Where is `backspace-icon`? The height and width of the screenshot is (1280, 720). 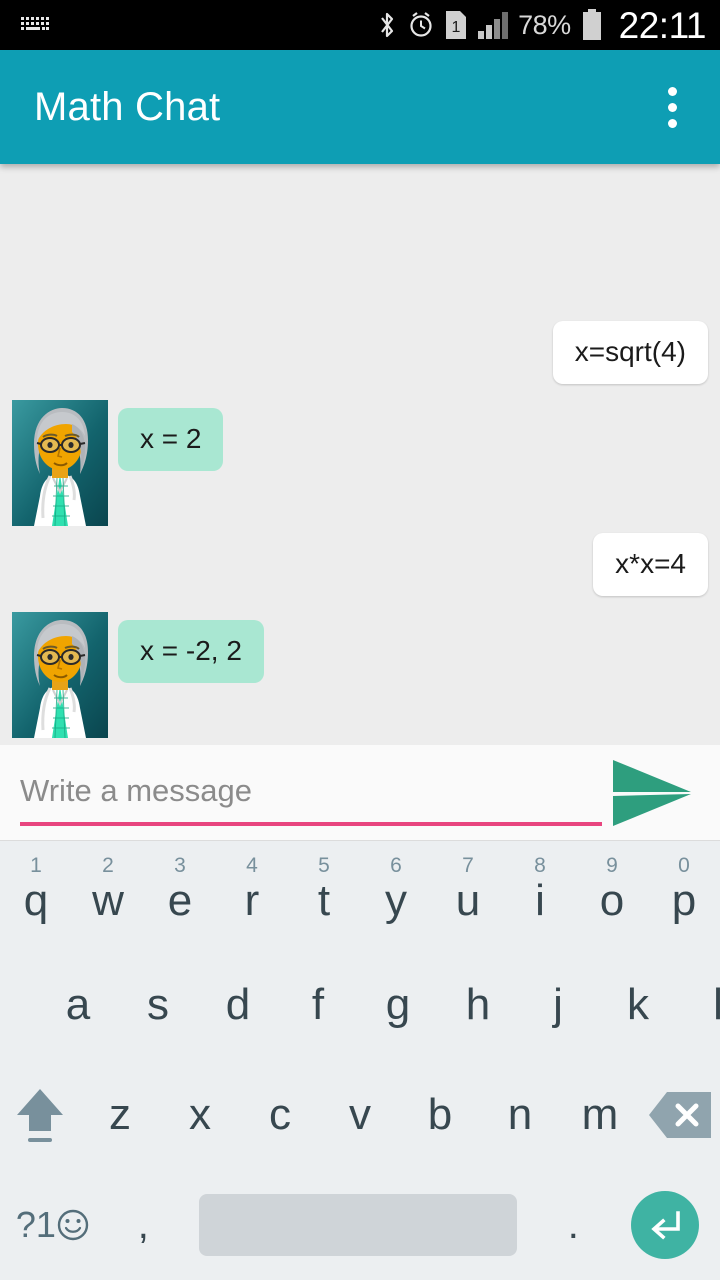 backspace-icon is located at coordinates (680, 1115).